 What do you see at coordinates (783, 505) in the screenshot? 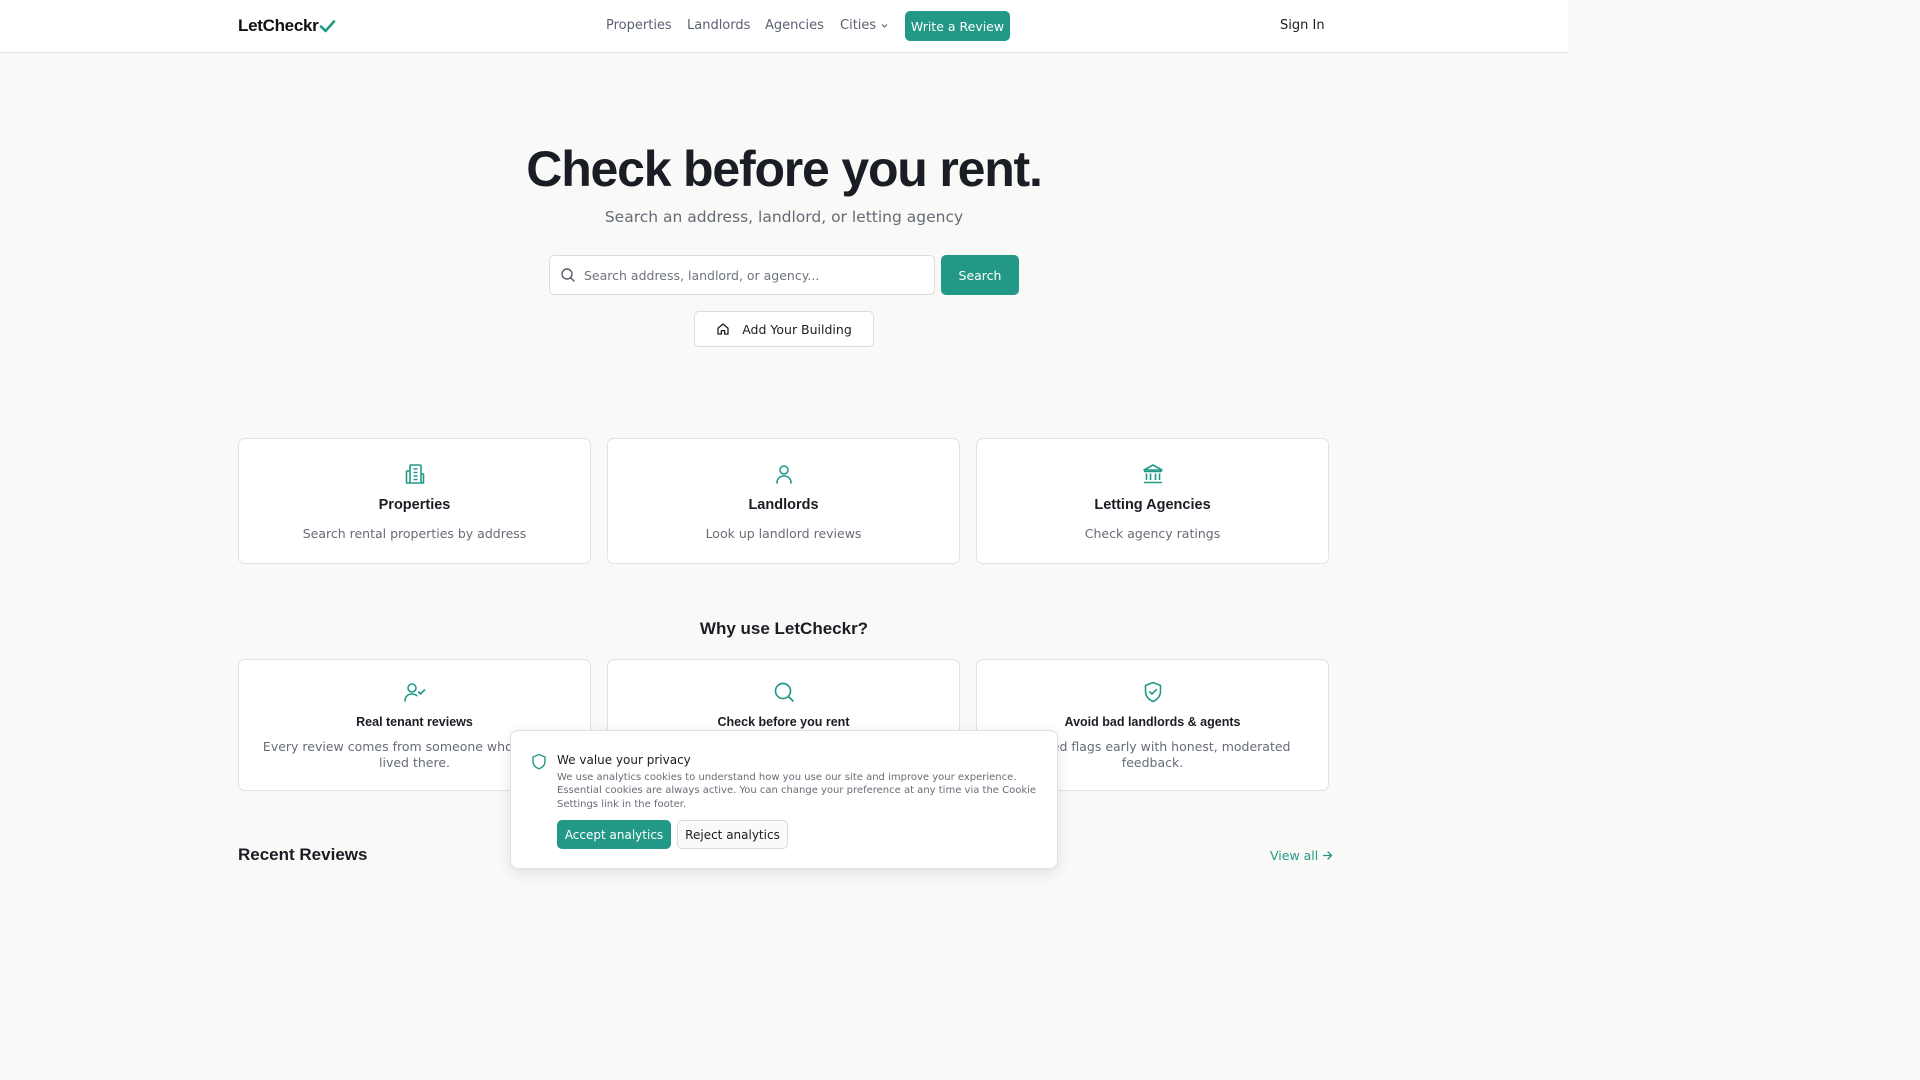
I see `card-title: Landlords` at bounding box center [783, 505].